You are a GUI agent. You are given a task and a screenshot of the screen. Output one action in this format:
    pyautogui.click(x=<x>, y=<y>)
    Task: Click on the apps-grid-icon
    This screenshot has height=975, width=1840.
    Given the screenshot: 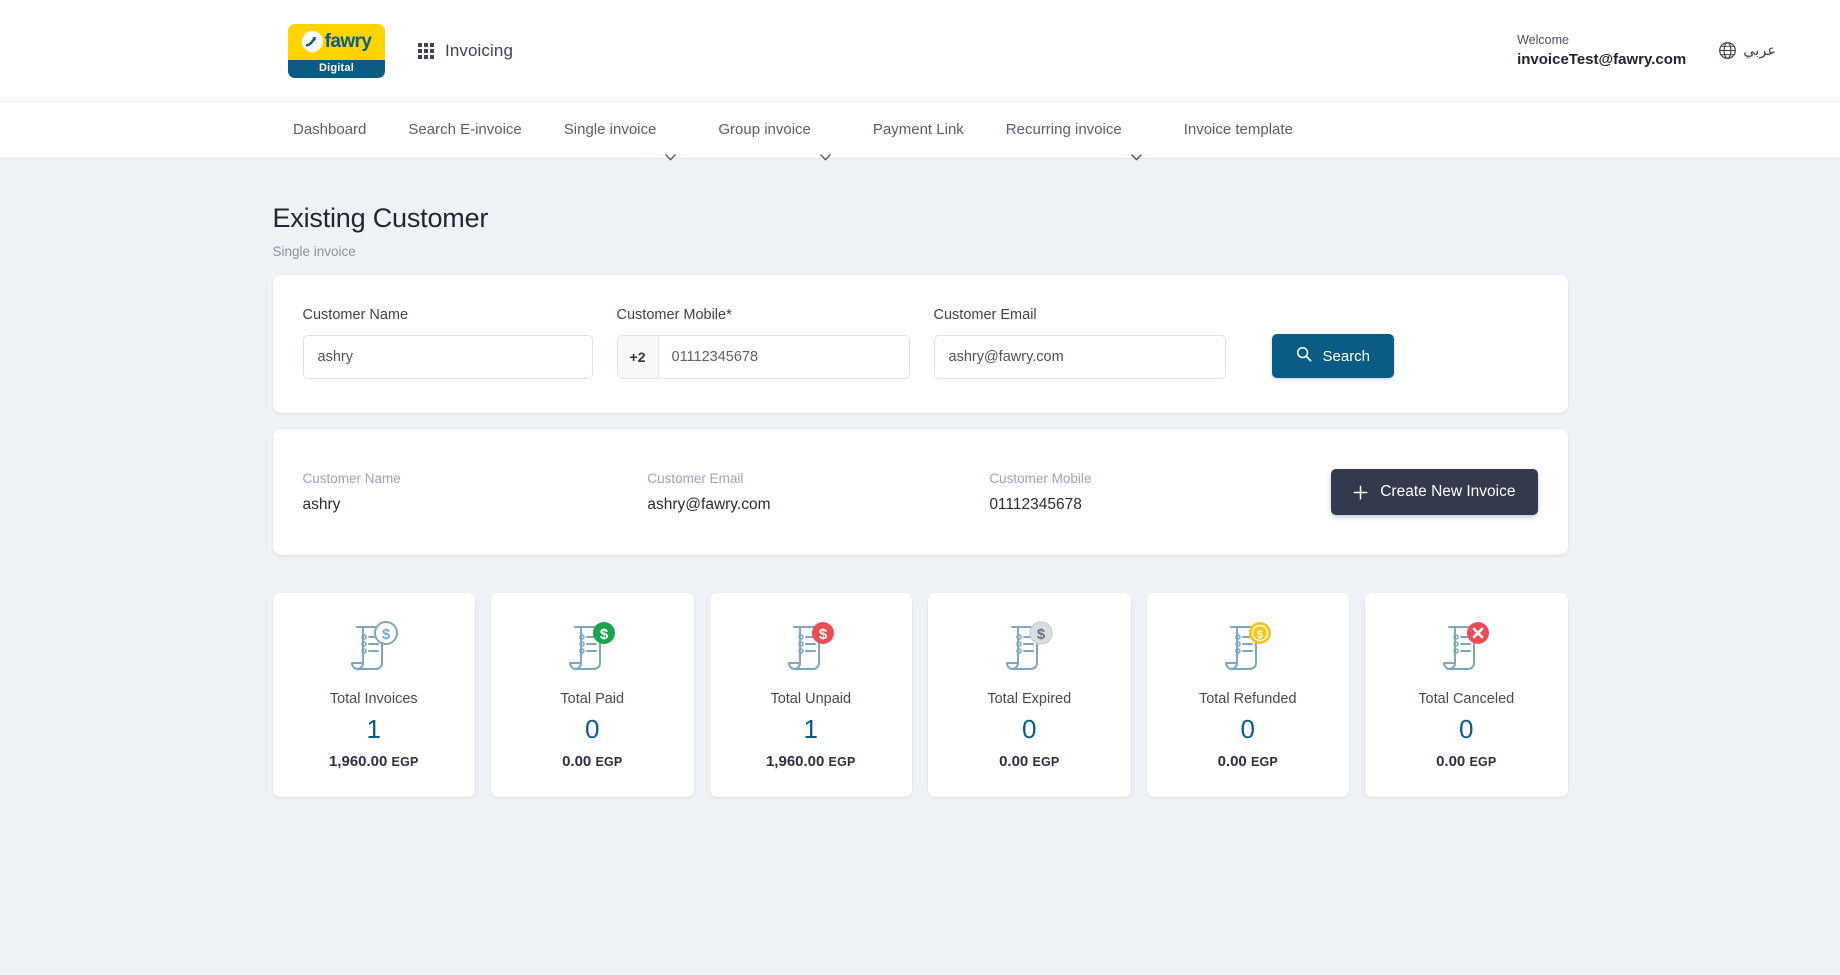 What is the action you would take?
    pyautogui.click(x=426, y=50)
    